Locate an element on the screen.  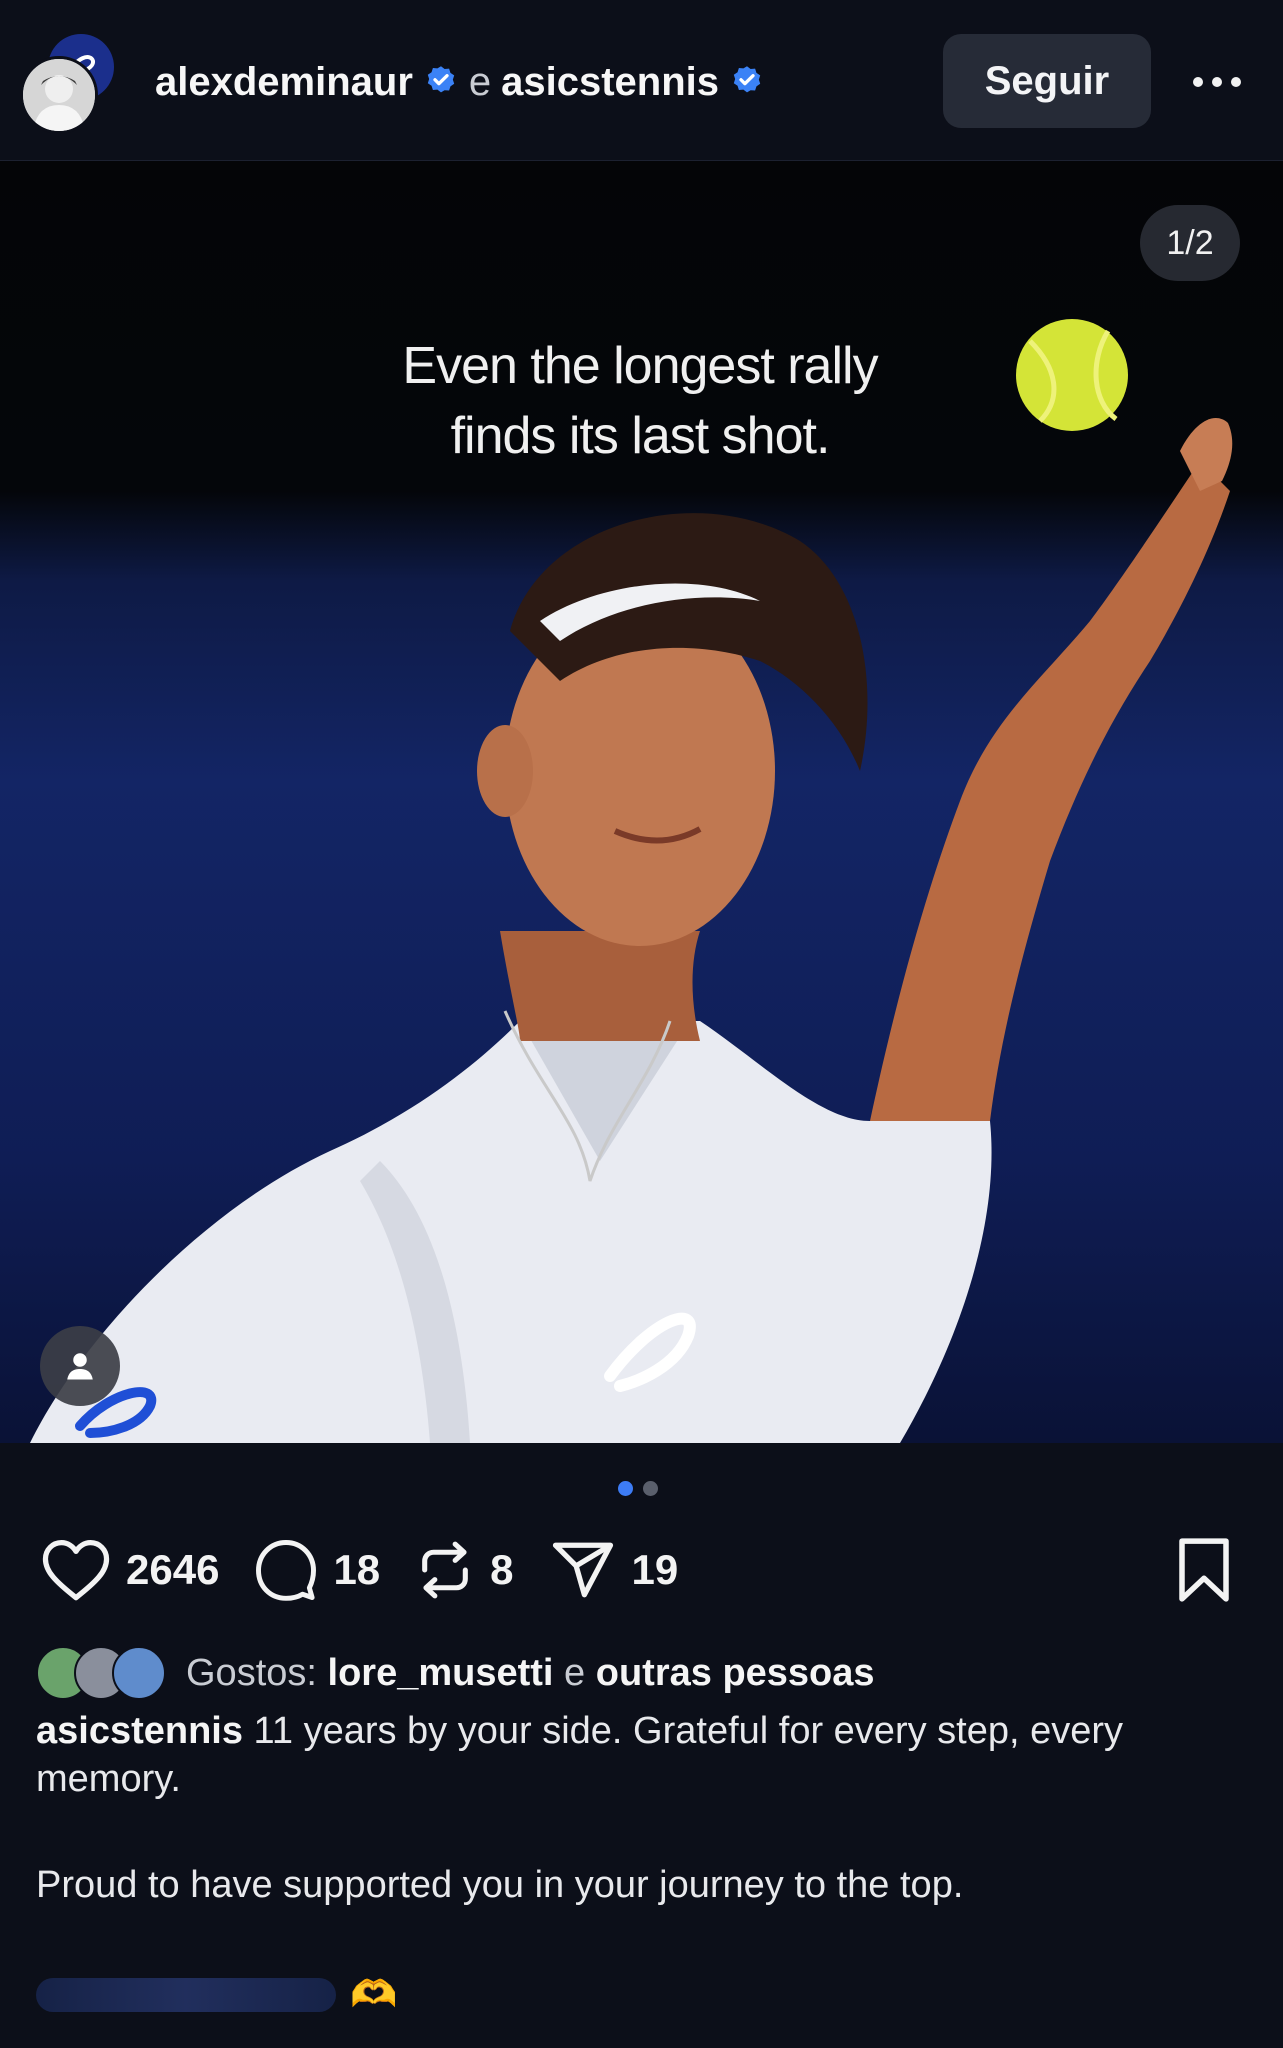
more-options-button is located at coordinates (1217, 82).